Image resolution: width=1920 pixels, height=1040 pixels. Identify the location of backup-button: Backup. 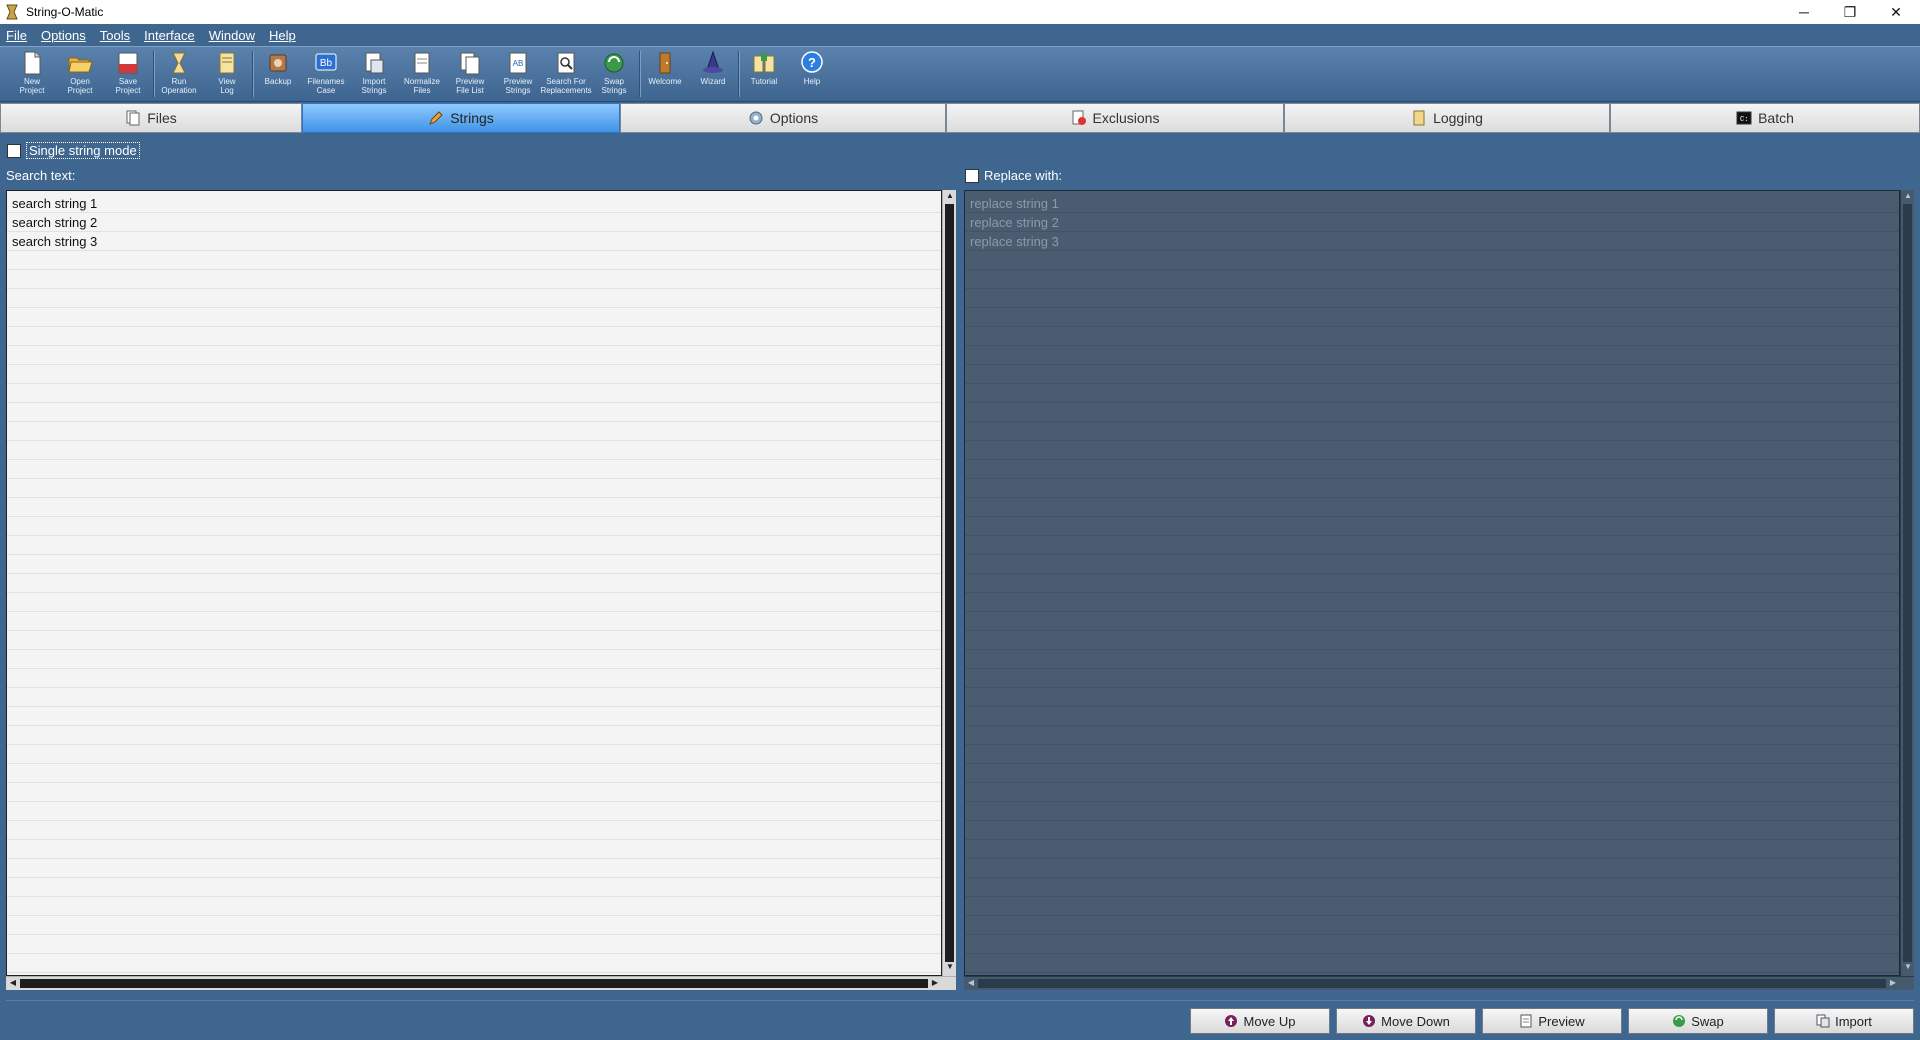
(278, 74).